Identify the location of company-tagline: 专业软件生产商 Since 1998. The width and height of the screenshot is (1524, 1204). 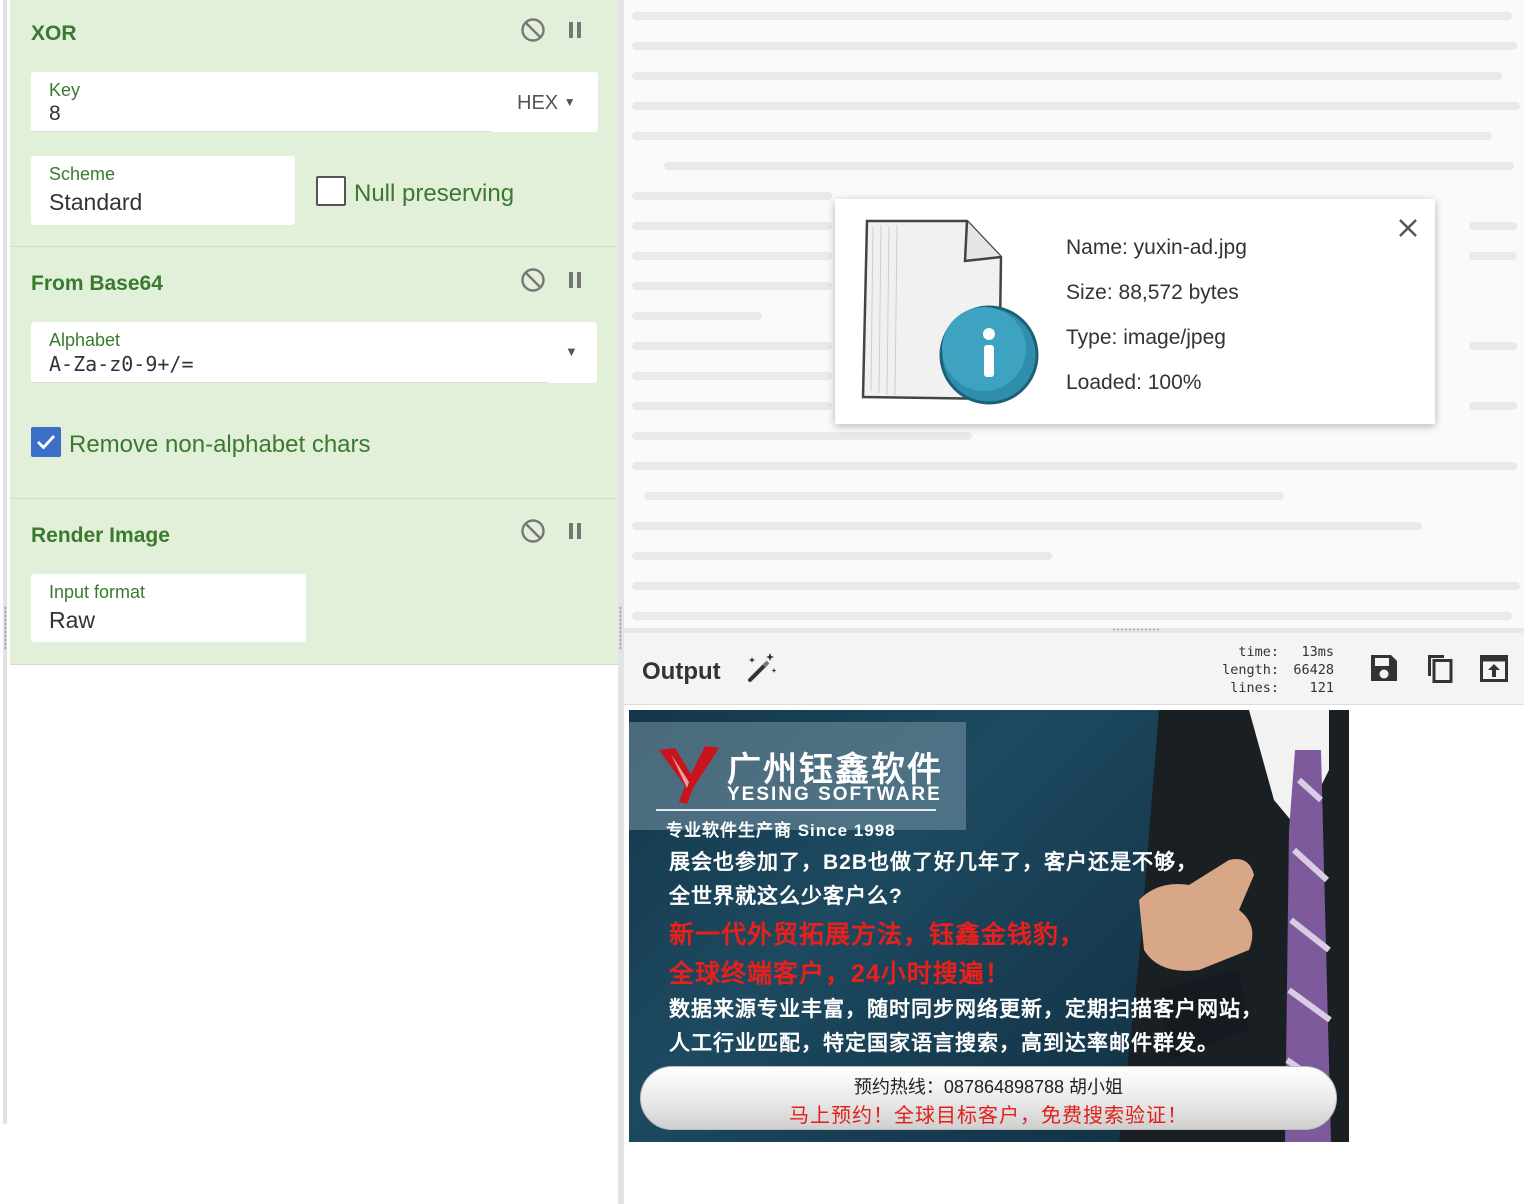
(781, 830).